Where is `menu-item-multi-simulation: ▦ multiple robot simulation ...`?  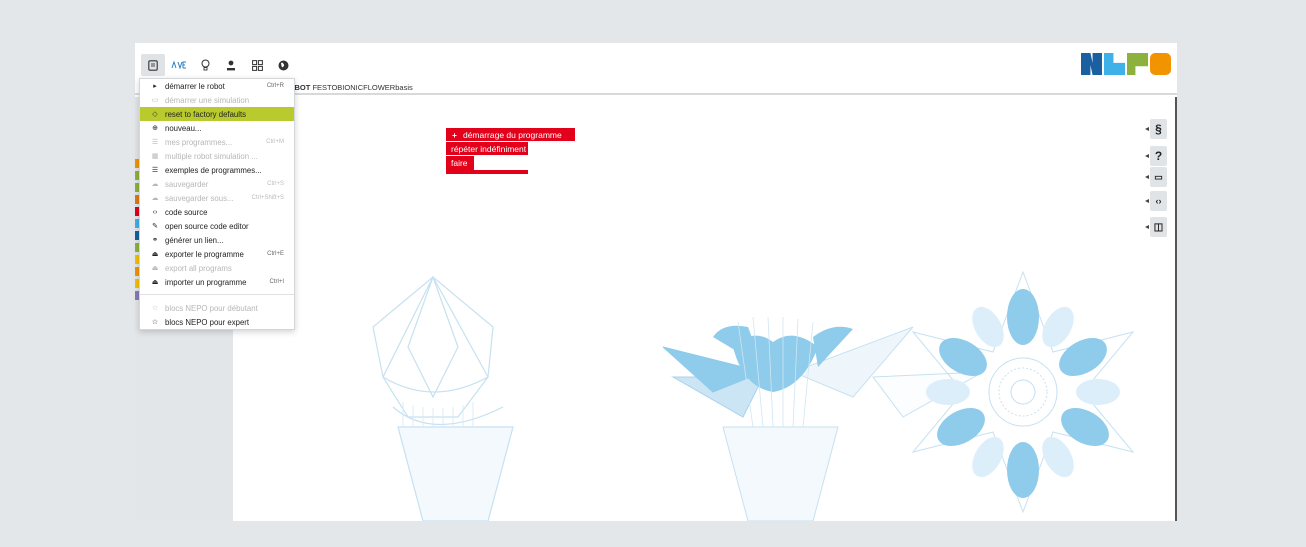 menu-item-multi-simulation: ▦ multiple robot simulation ... is located at coordinates (217, 156).